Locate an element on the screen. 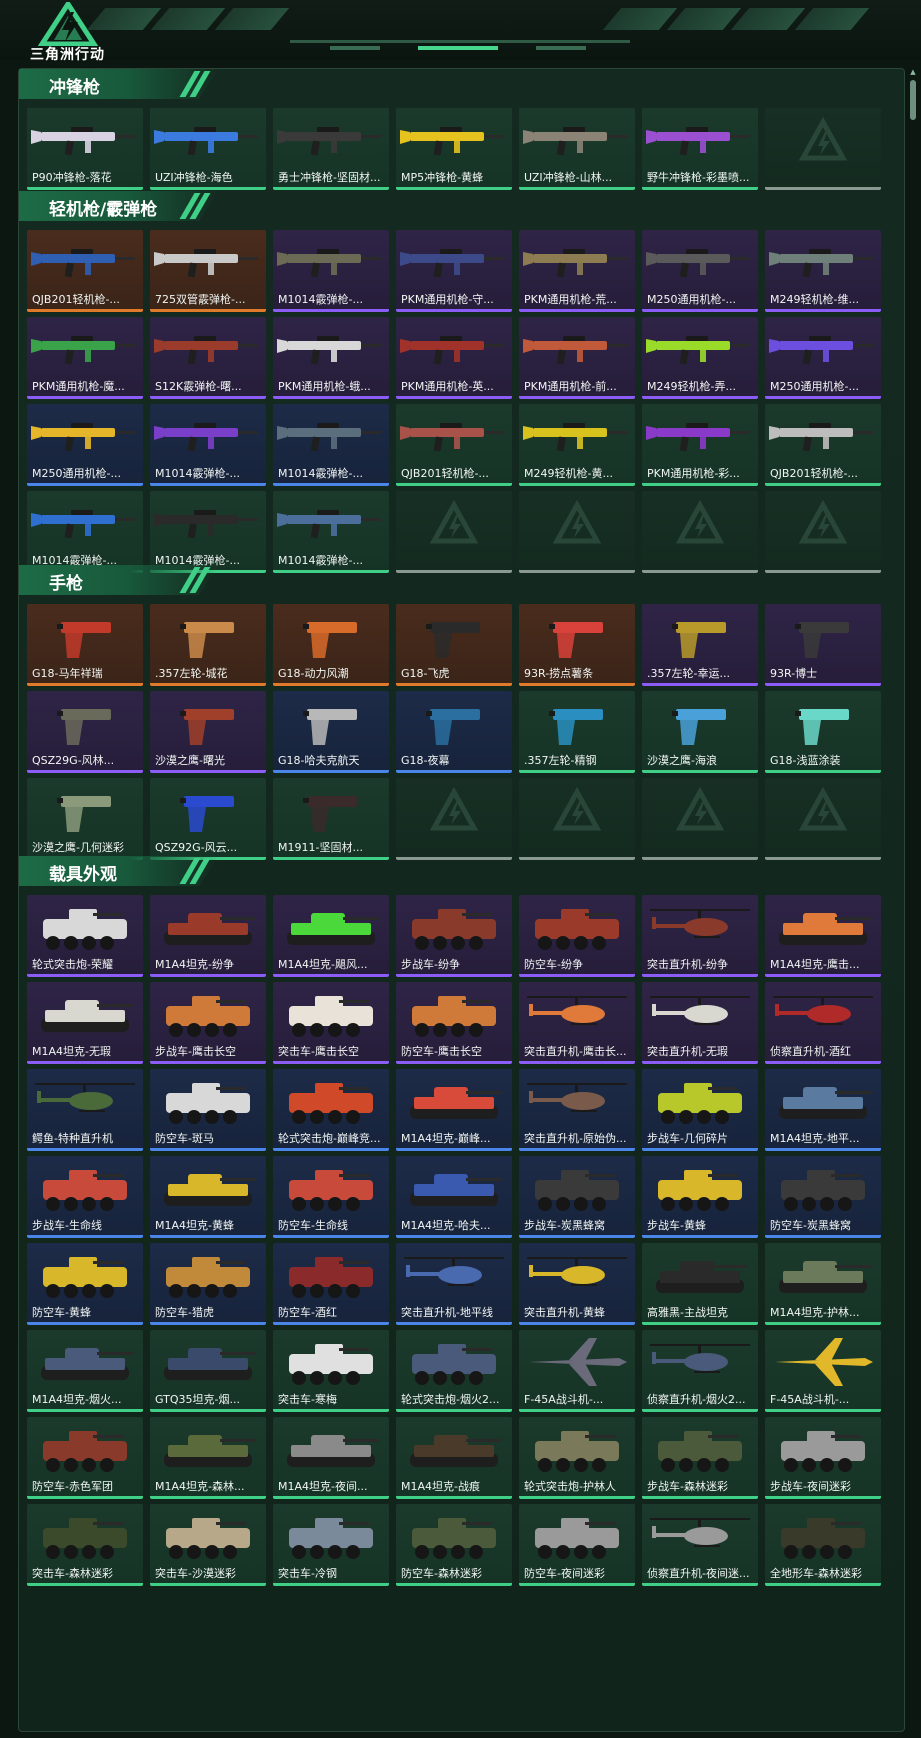 Image resolution: width=921 pixels, height=1738 pixels. skin-card: 步战车-黄蜂 is located at coordinates (700, 1197).